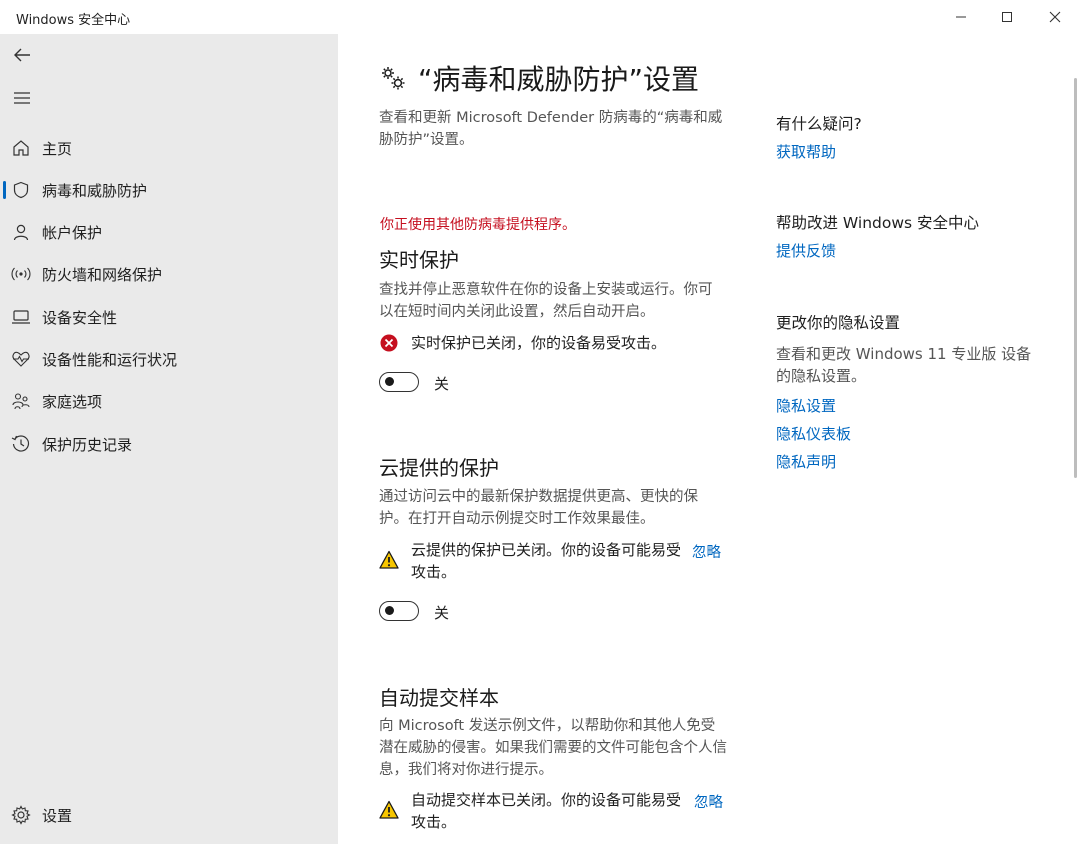 The height and width of the screenshot is (844, 1080). What do you see at coordinates (439, 698) in the screenshot?
I see `sample-title: 自动提交样本` at bounding box center [439, 698].